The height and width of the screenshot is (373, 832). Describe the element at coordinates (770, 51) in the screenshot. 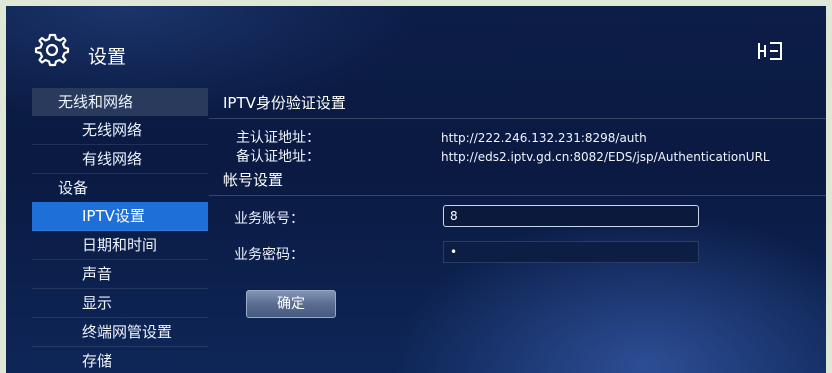

I see `network-exit-icon` at that location.